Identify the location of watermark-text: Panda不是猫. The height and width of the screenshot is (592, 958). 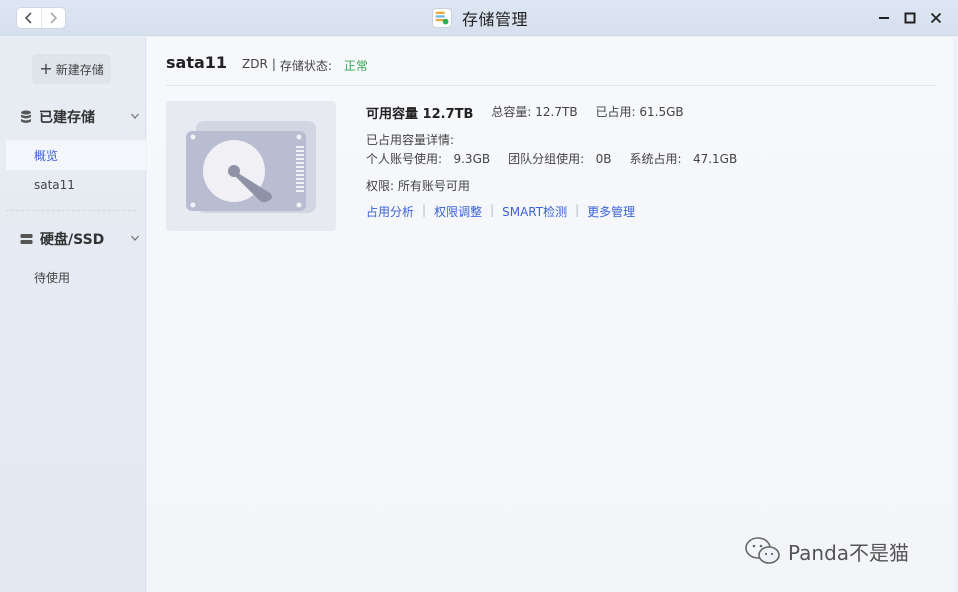
(849, 552).